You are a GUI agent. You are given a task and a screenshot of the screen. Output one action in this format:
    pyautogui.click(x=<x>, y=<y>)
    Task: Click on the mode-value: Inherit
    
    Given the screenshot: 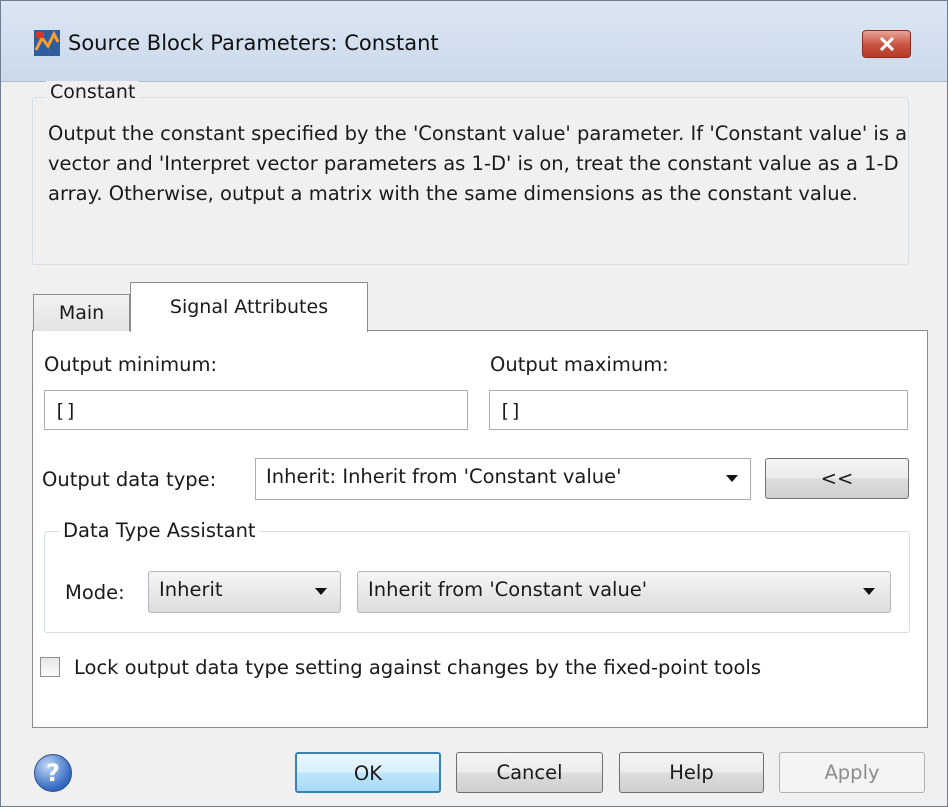 What is the action you would take?
    pyautogui.click(x=191, y=589)
    